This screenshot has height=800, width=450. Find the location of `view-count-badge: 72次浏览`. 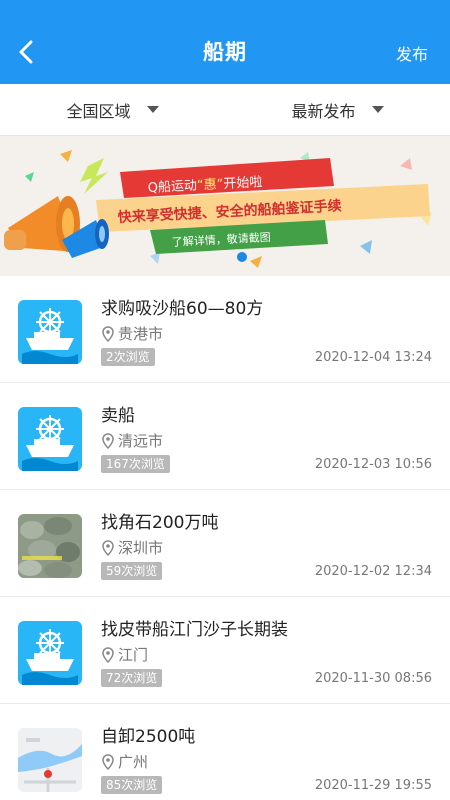

view-count-badge: 72次浏览 is located at coordinates (132, 678).